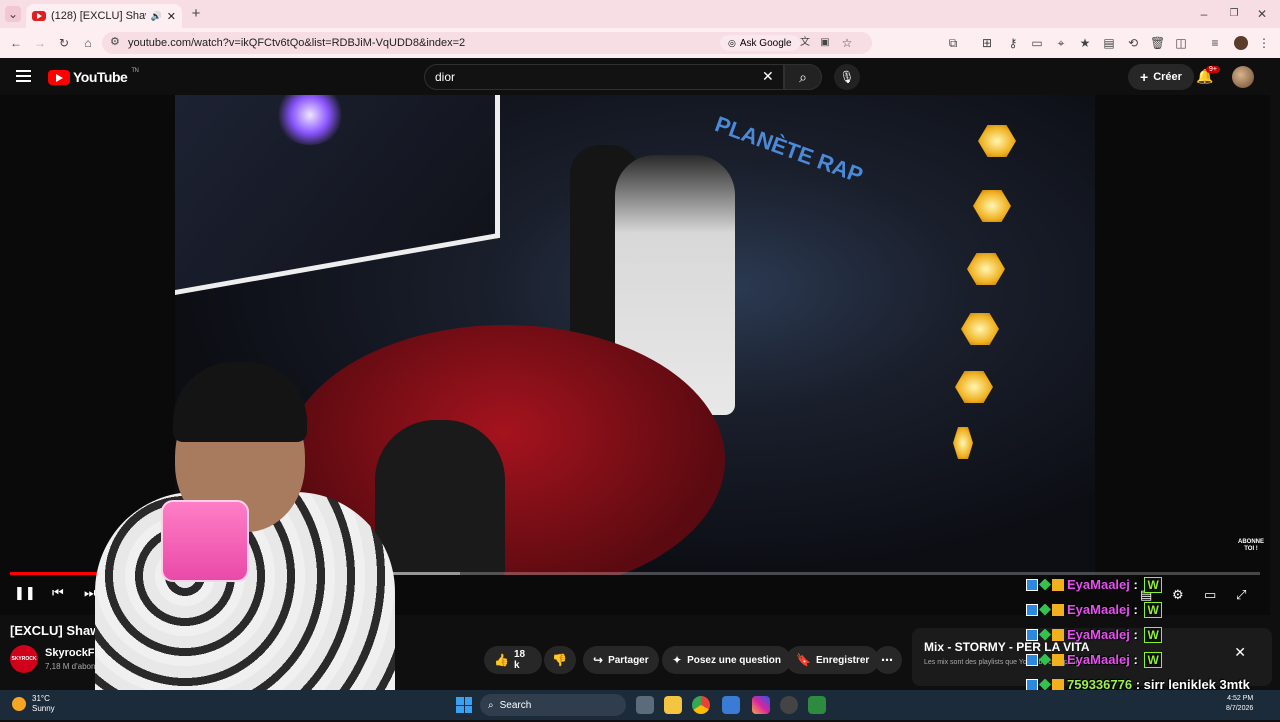 The height and width of the screenshot is (722, 1280). Describe the element at coordinates (732, 42) in the screenshot. I see `google-lens-icon: ◎` at that location.